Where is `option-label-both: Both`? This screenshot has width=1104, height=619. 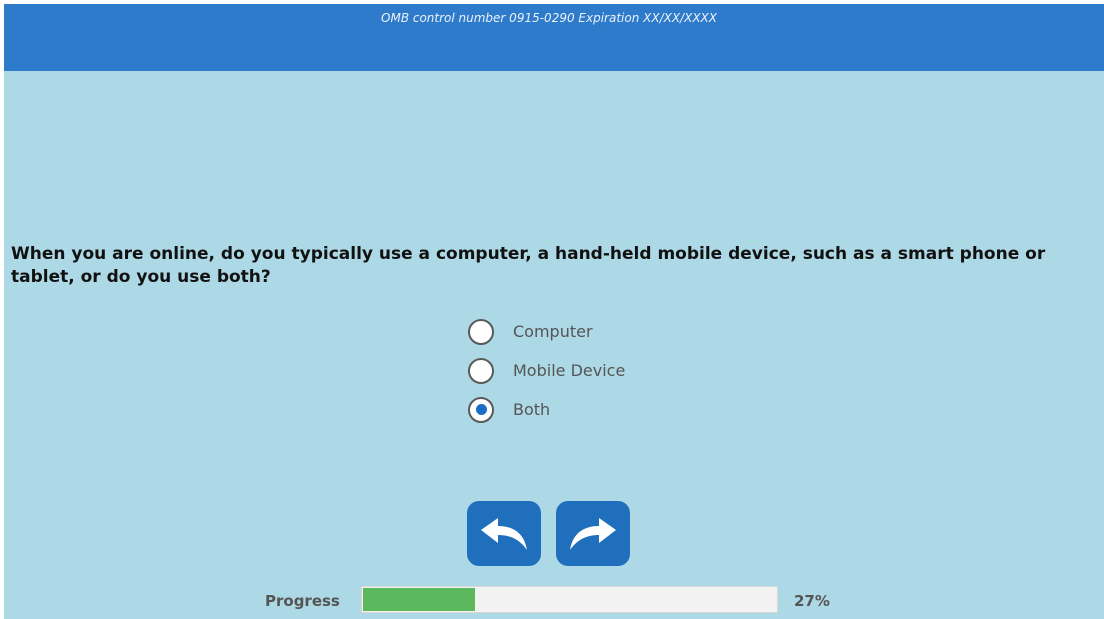
option-label-both: Both is located at coordinates (532, 409).